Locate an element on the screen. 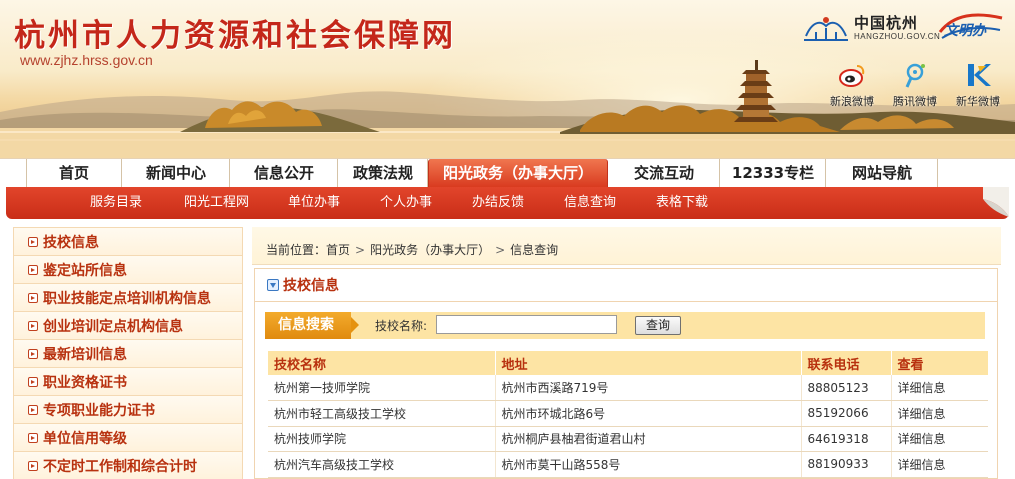 Image resolution: width=1015 pixels, height=479 pixels. sidebar-item-label: 技校信息 is located at coordinates (71, 242).